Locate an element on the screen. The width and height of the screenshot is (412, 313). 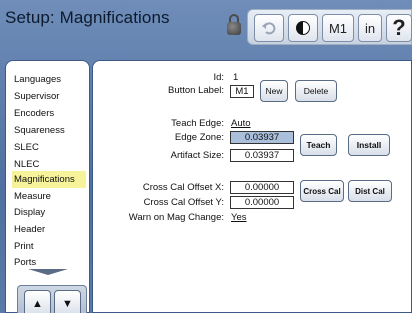
artifact-size-label: Artifact Size: is located at coordinates (197, 155).